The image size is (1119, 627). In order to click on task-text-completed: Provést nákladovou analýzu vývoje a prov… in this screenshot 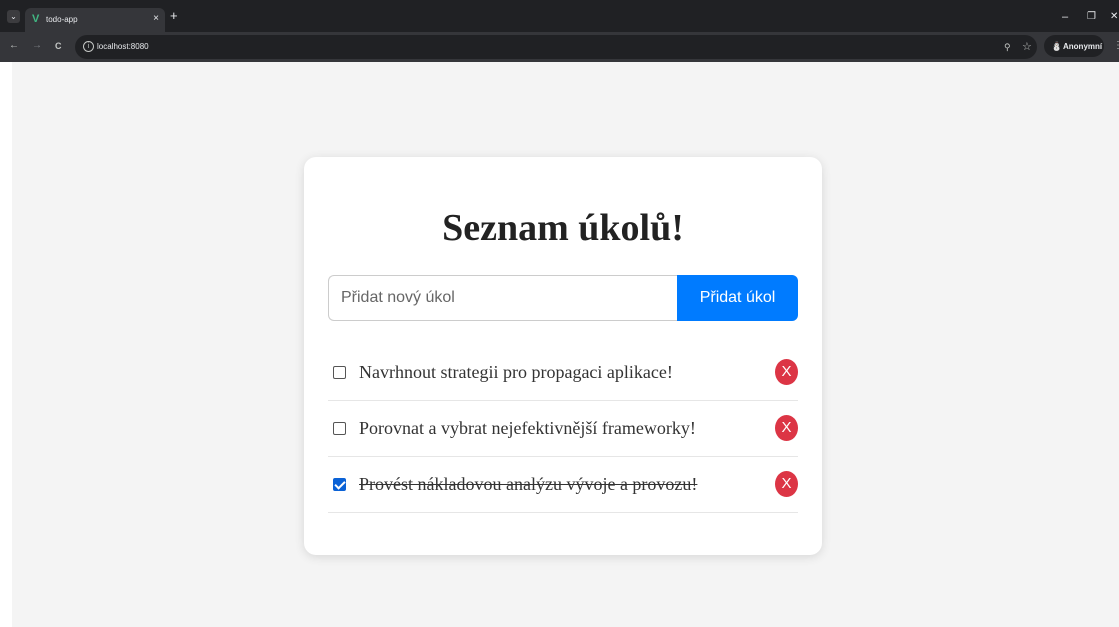, I will do `click(528, 484)`.